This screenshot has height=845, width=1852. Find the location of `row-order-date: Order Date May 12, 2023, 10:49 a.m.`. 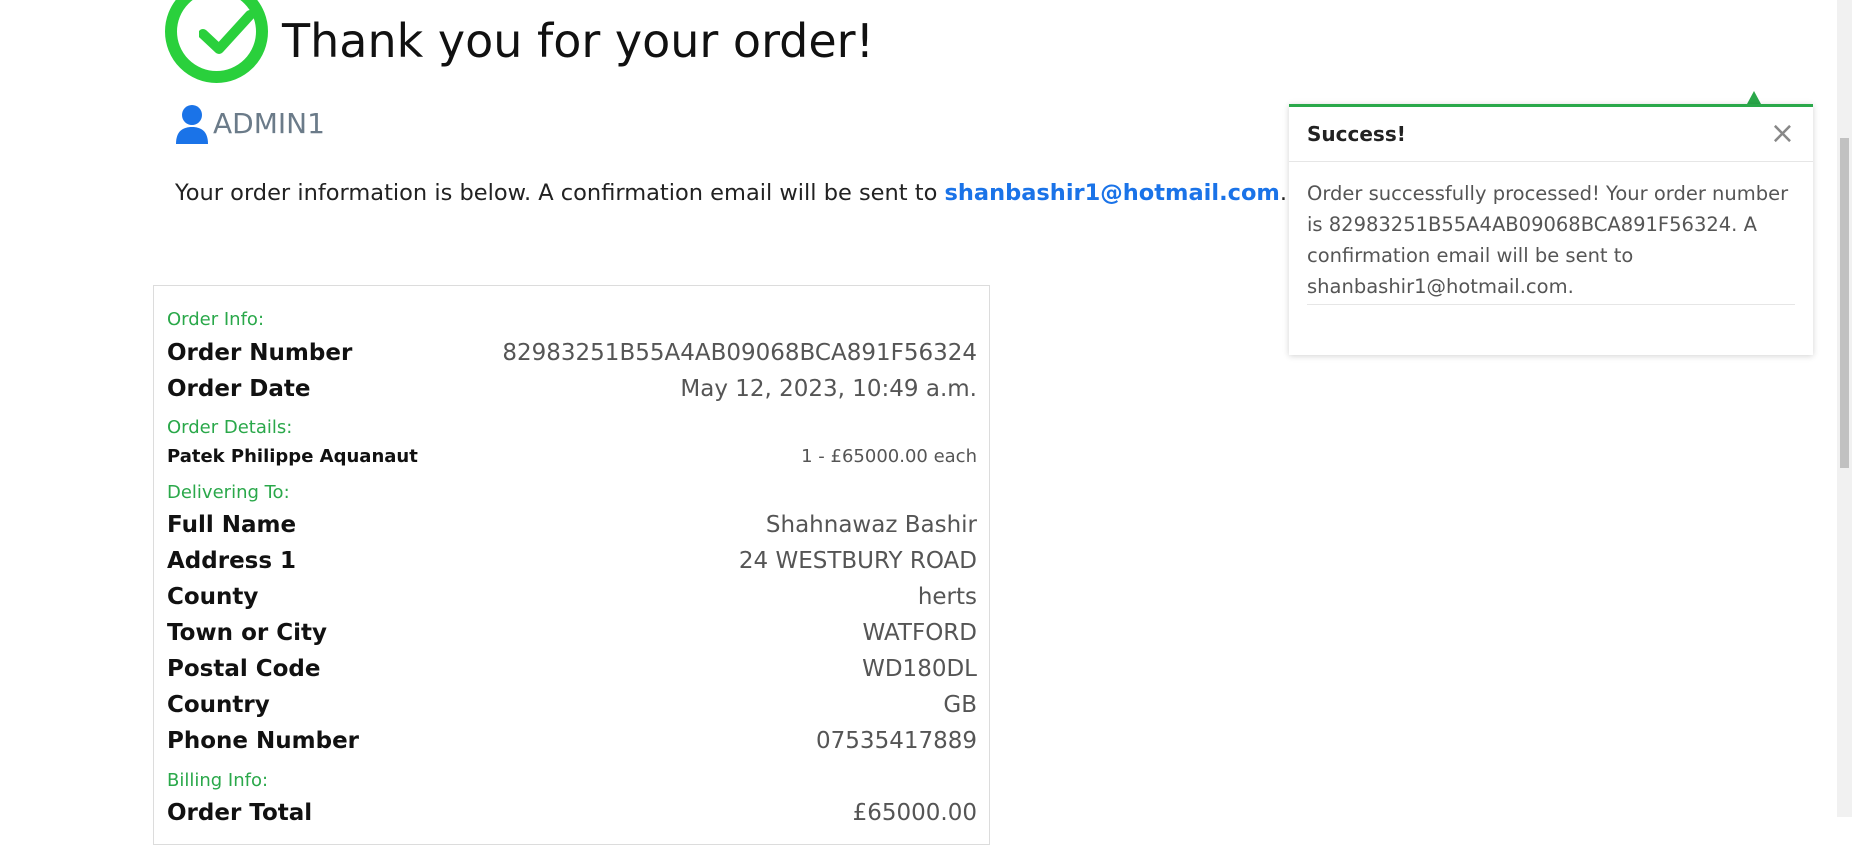

row-order-date: Order Date May 12, 2023, 10:49 a.m. is located at coordinates (572, 389).